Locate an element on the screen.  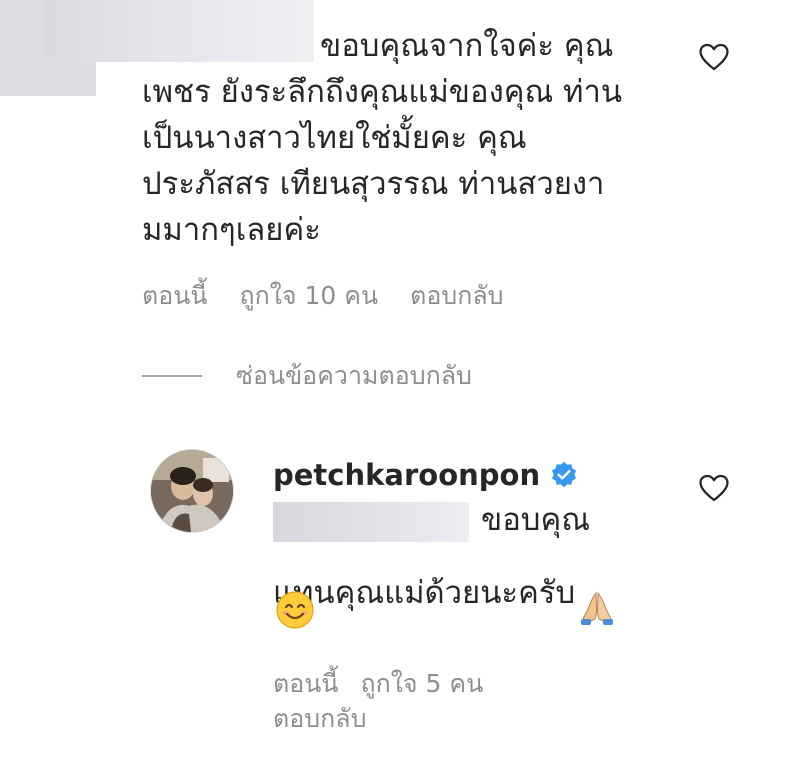
reply-username: petchkaroonpon is located at coordinates (425, 475).